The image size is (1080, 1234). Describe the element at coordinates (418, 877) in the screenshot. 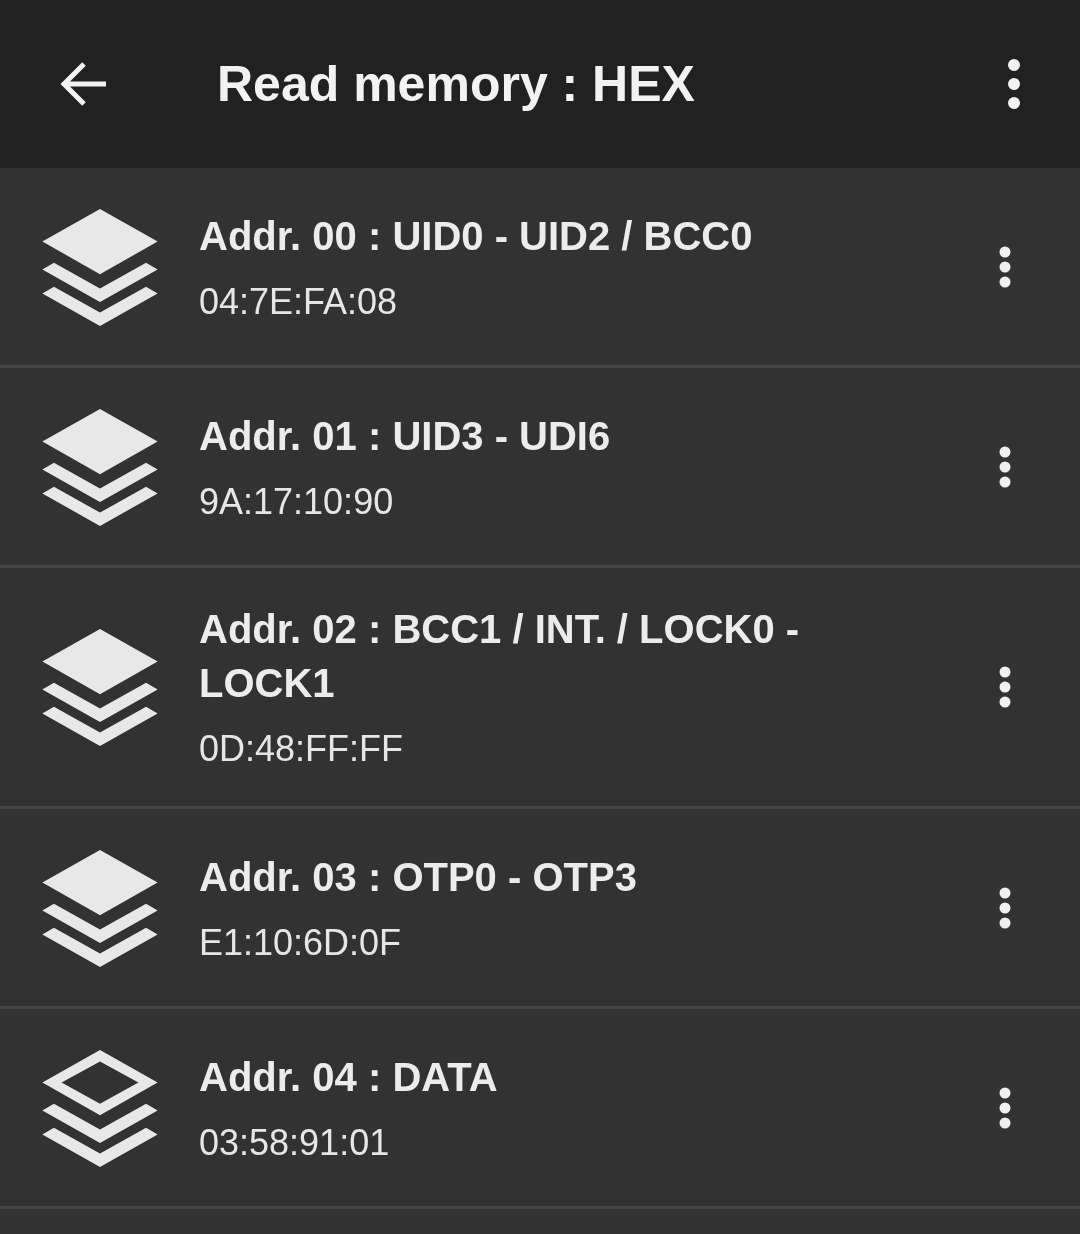

I see `item-title: Addr. 03 : OTP0 - OTP3` at that location.